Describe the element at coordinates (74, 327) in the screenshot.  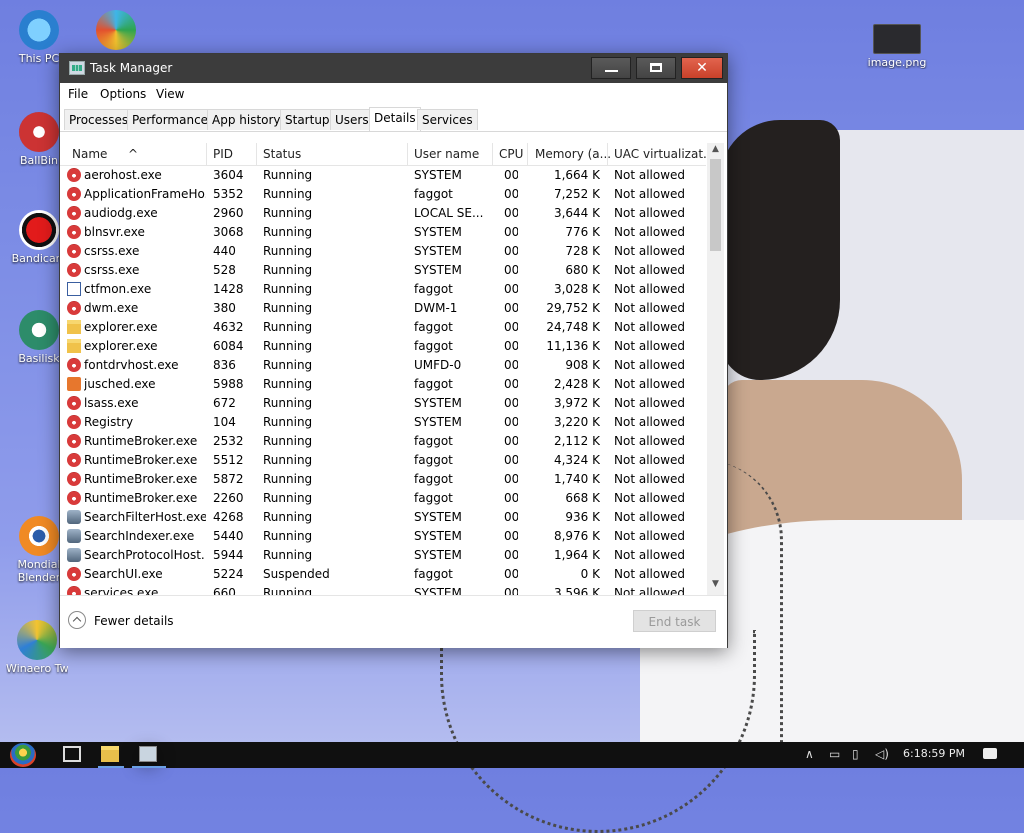
I see `folder-icon` at that location.